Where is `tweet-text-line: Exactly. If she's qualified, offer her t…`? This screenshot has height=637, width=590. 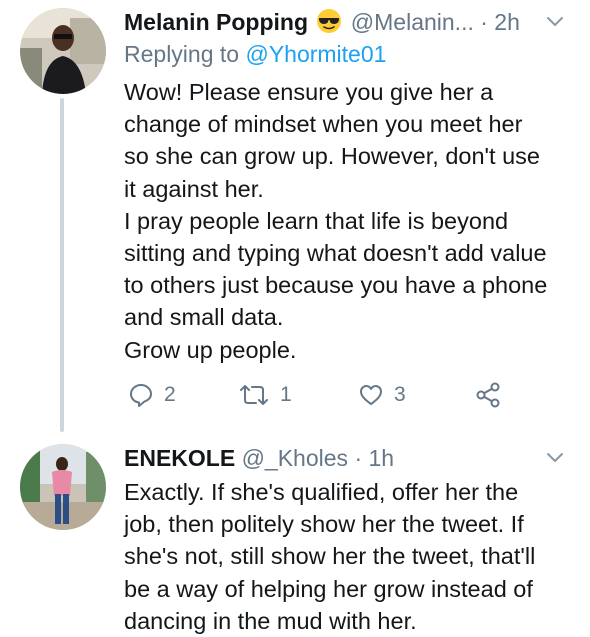 tweet-text-line: Exactly. If she's qualified, offer her t… is located at coordinates (321, 492).